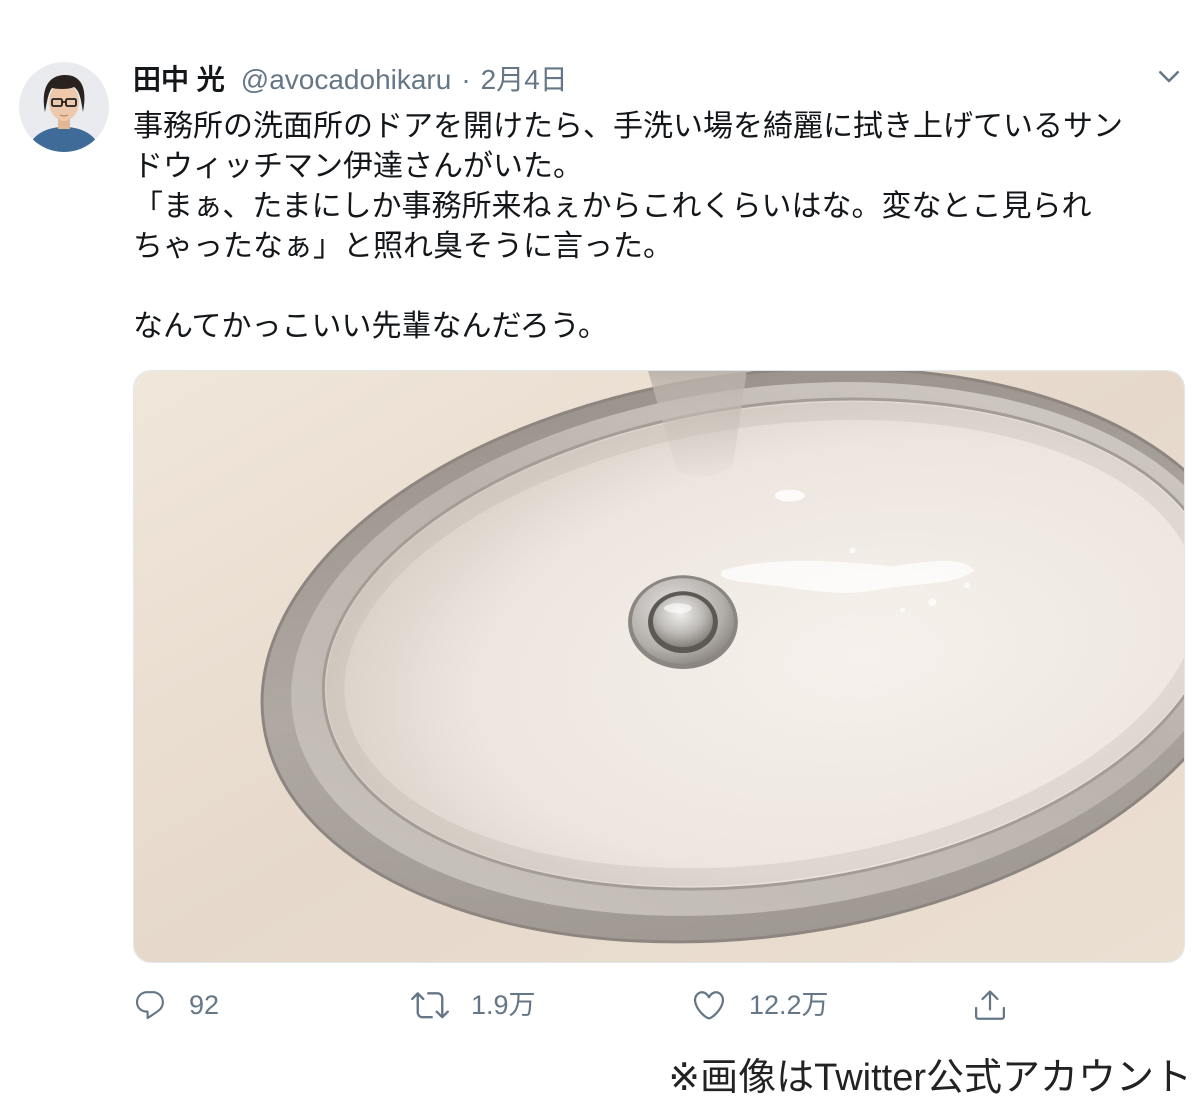  I want to click on tweet-header: 田中 光 @avocadohikaru · 2月4日, so click(350, 78).